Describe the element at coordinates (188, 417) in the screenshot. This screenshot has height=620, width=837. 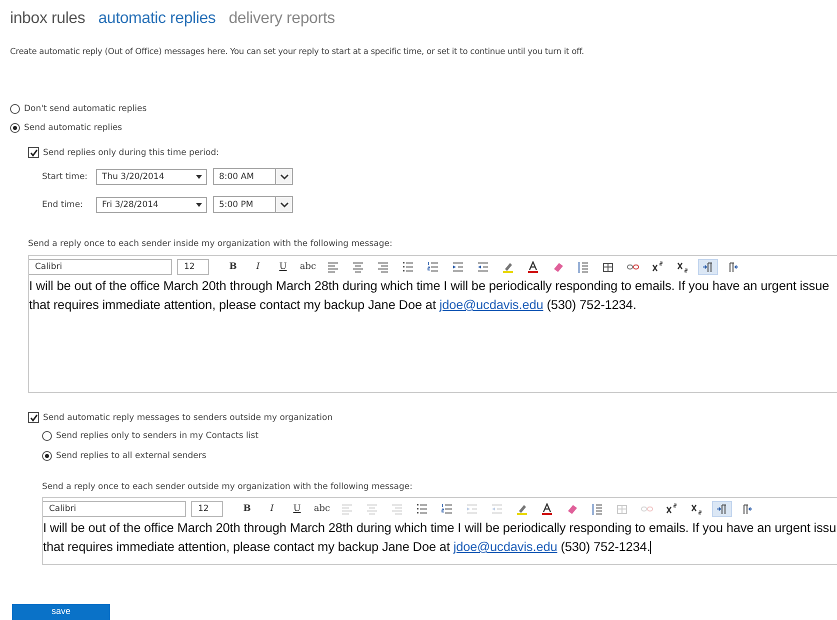
I see `checkbox-label: Send automatic reply messages to senders outside my organization` at that location.